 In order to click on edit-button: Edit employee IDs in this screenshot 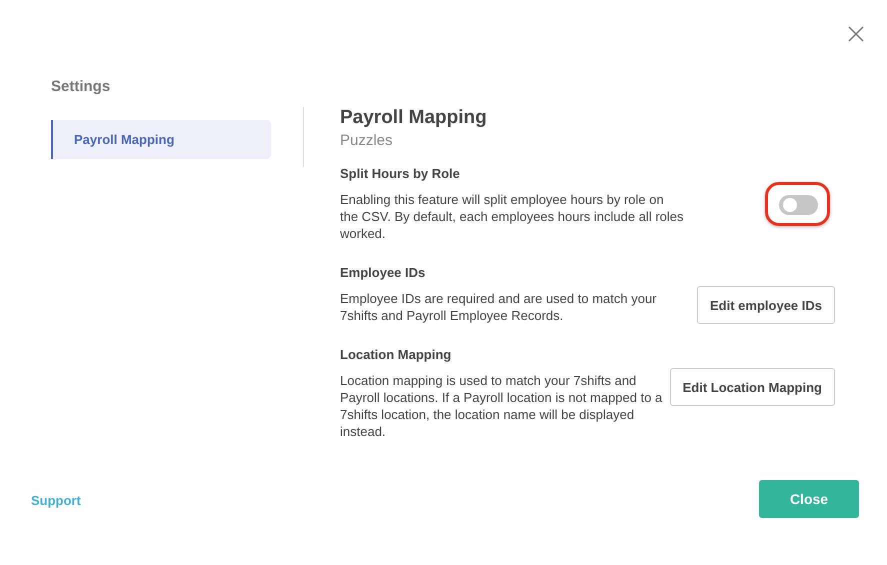, I will do `click(766, 305)`.